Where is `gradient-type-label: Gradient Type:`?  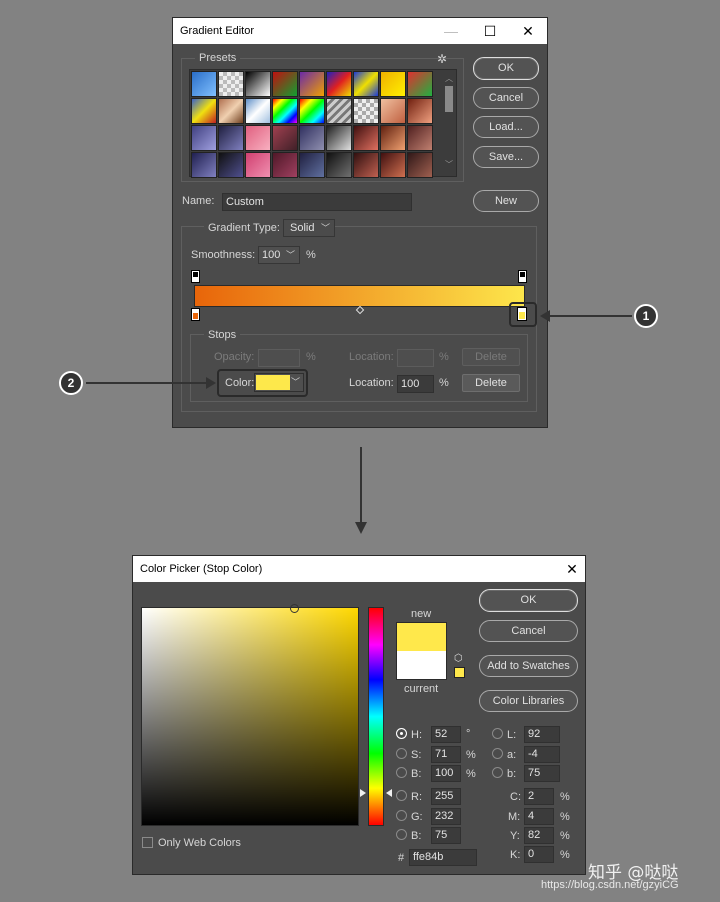 gradient-type-label: Gradient Type: is located at coordinates (244, 228).